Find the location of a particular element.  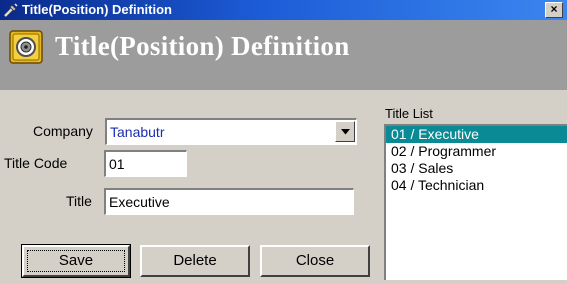

save-button: Save is located at coordinates (76, 261).